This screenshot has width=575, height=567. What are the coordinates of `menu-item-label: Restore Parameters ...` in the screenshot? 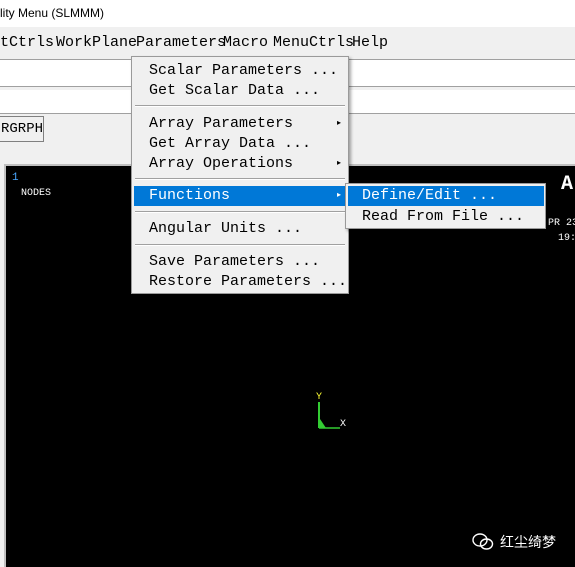 It's located at (248, 281).